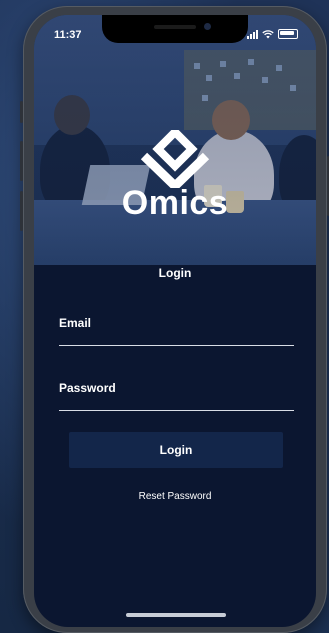  What do you see at coordinates (21, 161) in the screenshot?
I see `volume-up-button` at bounding box center [21, 161].